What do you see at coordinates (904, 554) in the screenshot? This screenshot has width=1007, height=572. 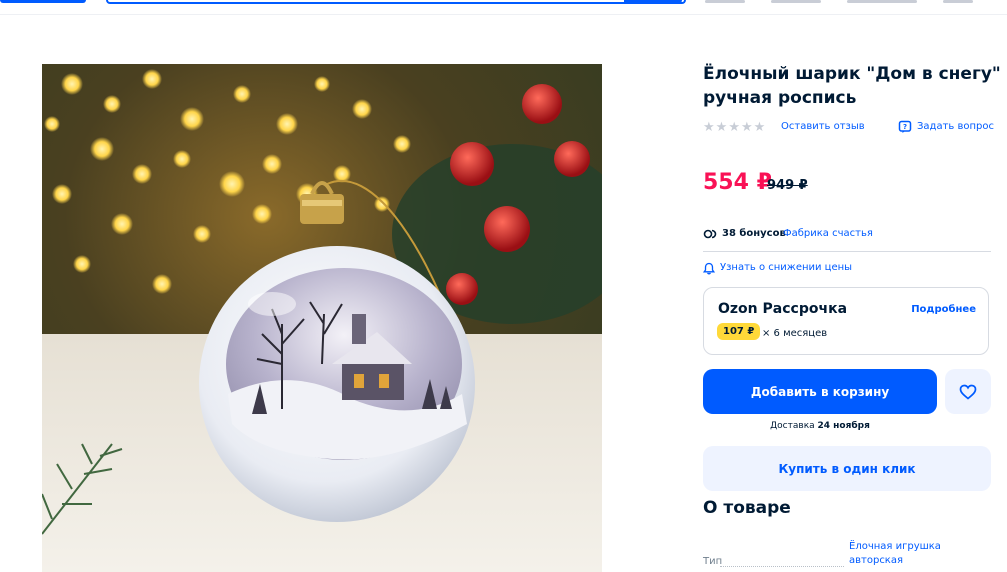 I see `spec-value-link: Ёлочная игрушка авторская` at bounding box center [904, 554].